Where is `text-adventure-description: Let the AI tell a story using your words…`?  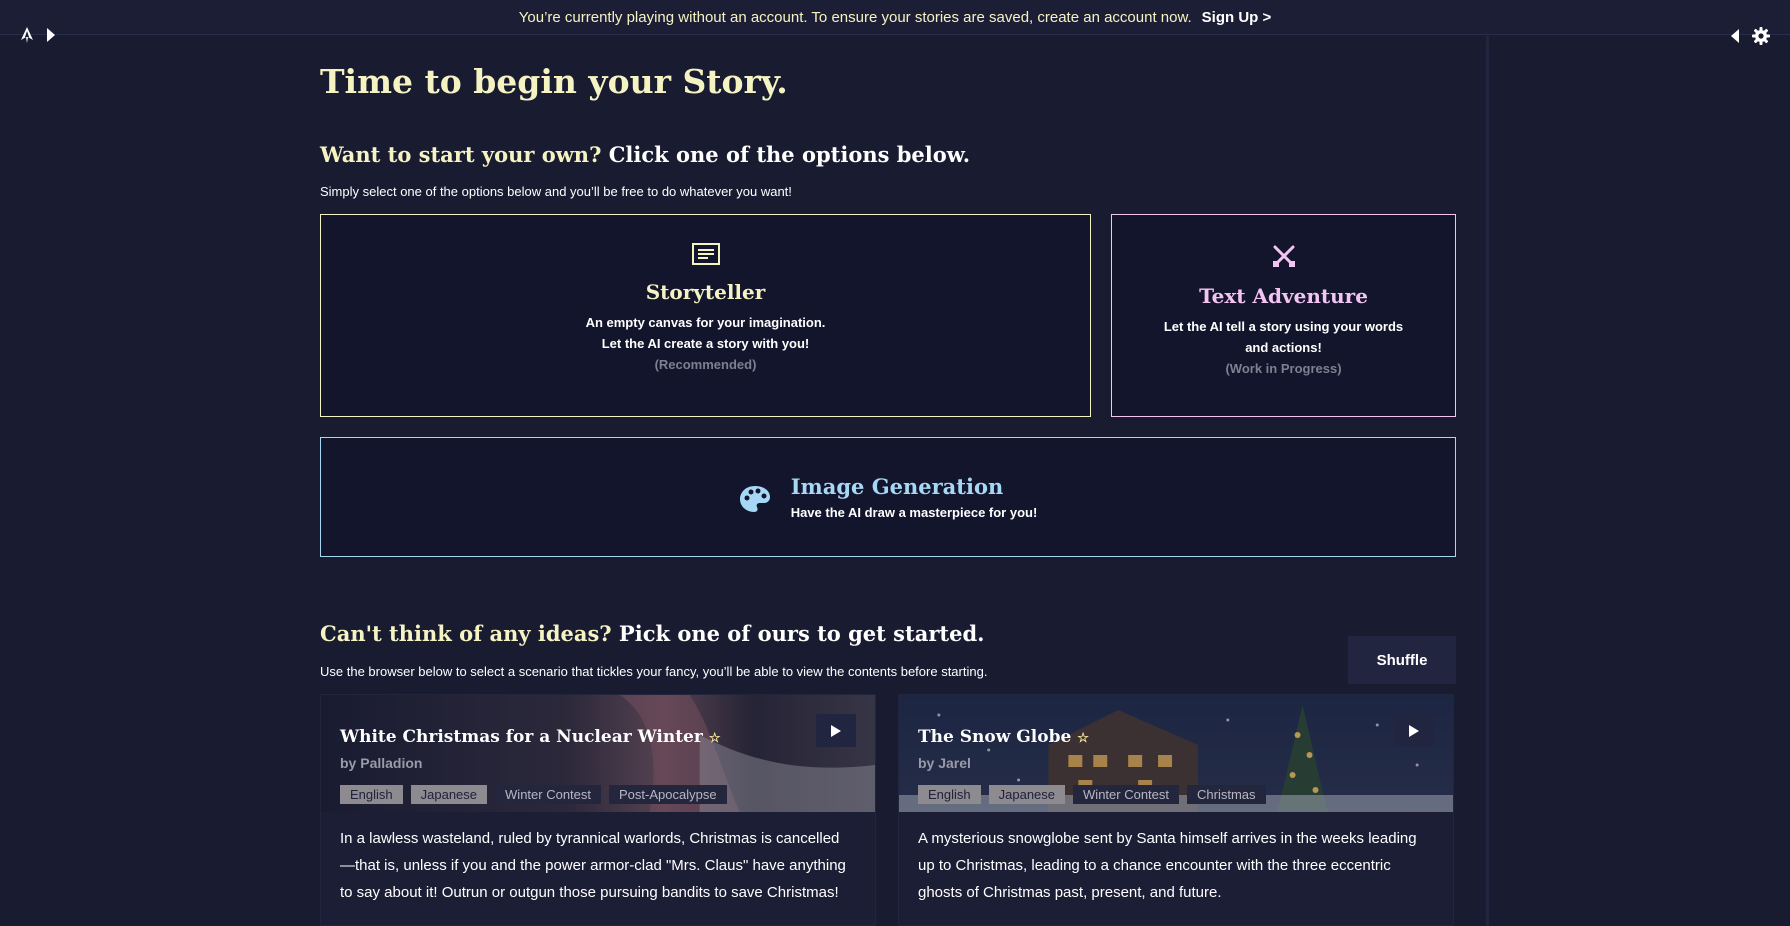 text-adventure-description: Let the AI tell a story using your words… is located at coordinates (1283, 347).